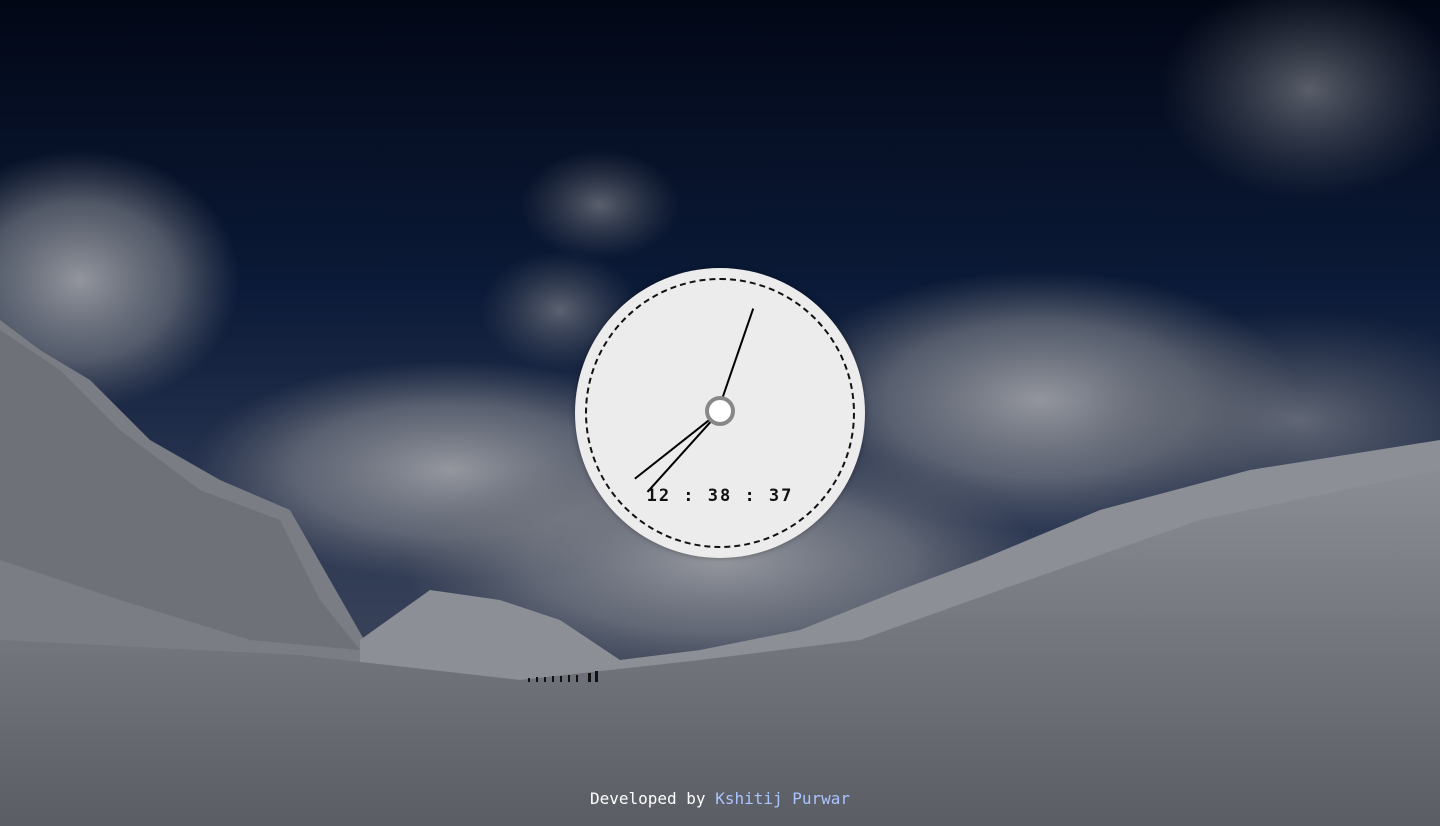 Image resolution: width=1440 pixels, height=826 pixels. What do you see at coordinates (647, 798) in the screenshot?
I see `footer-prefix: Developed by` at bounding box center [647, 798].